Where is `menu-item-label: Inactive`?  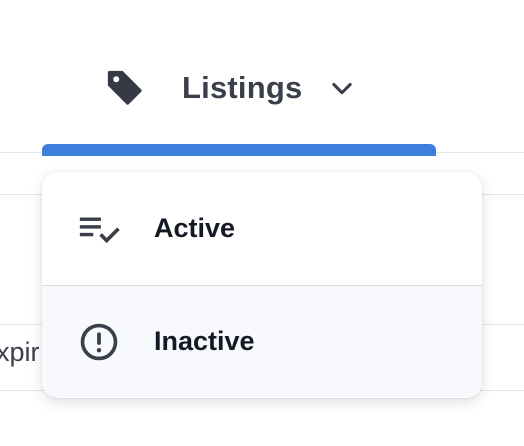
menu-item-label: Inactive is located at coordinates (204, 341).